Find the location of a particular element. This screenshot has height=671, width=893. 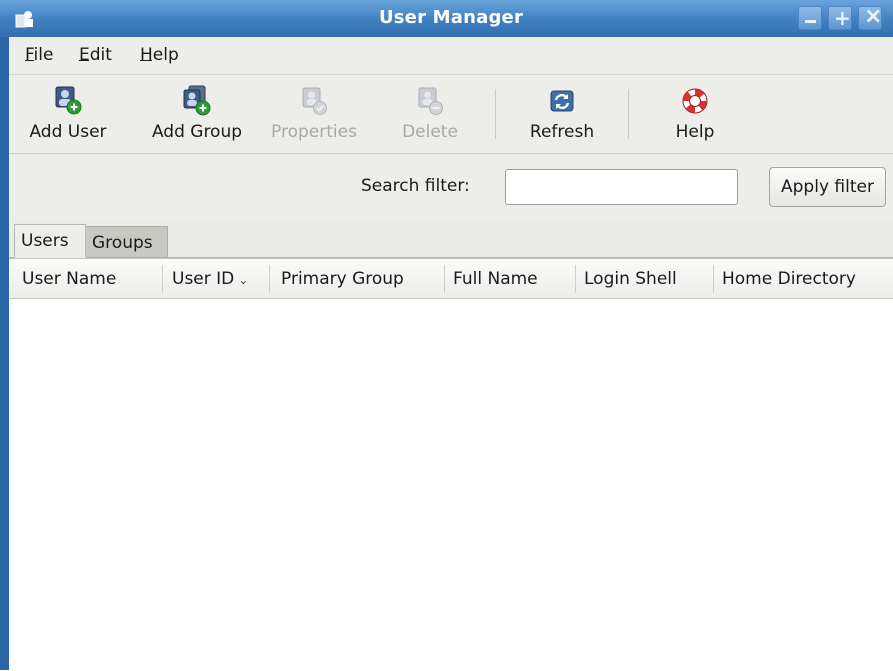

properties-label: Properties is located at coordinates (314, 132).